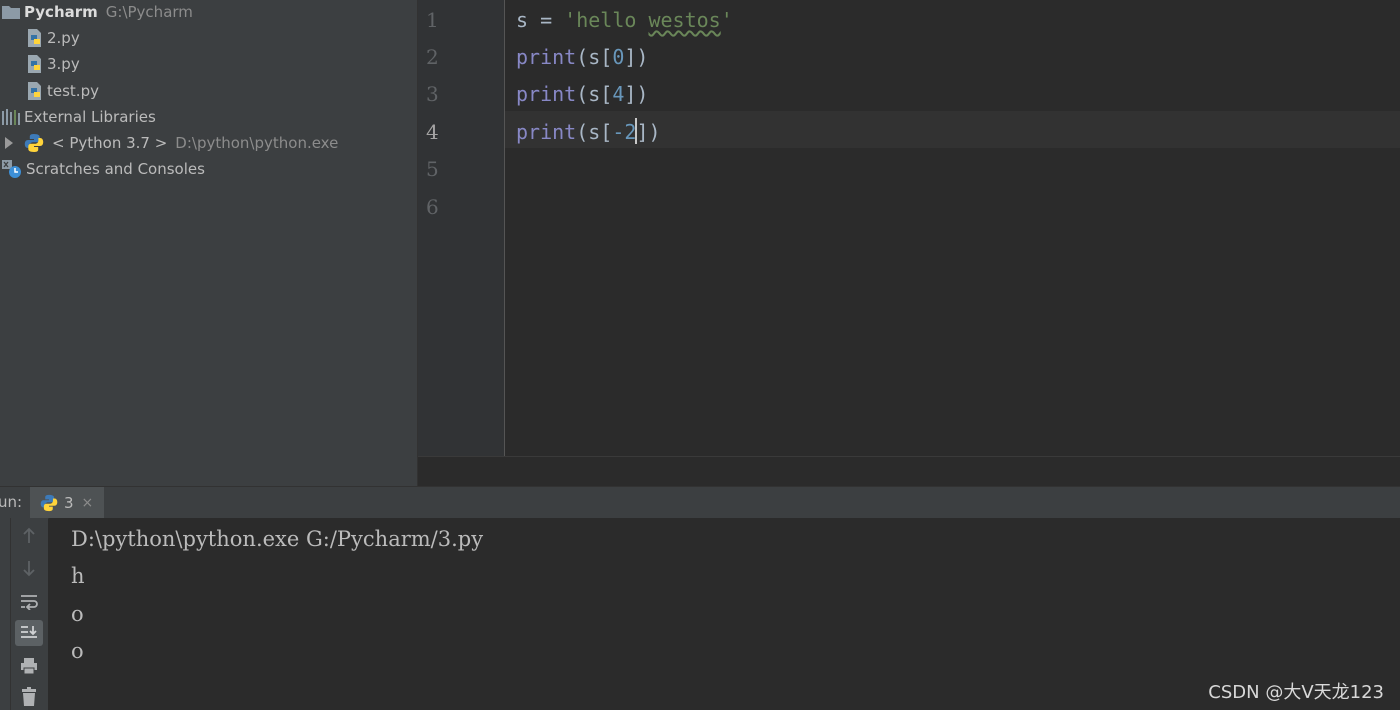  I want to click on string-literal: 'hello westos', so click(648, 20).